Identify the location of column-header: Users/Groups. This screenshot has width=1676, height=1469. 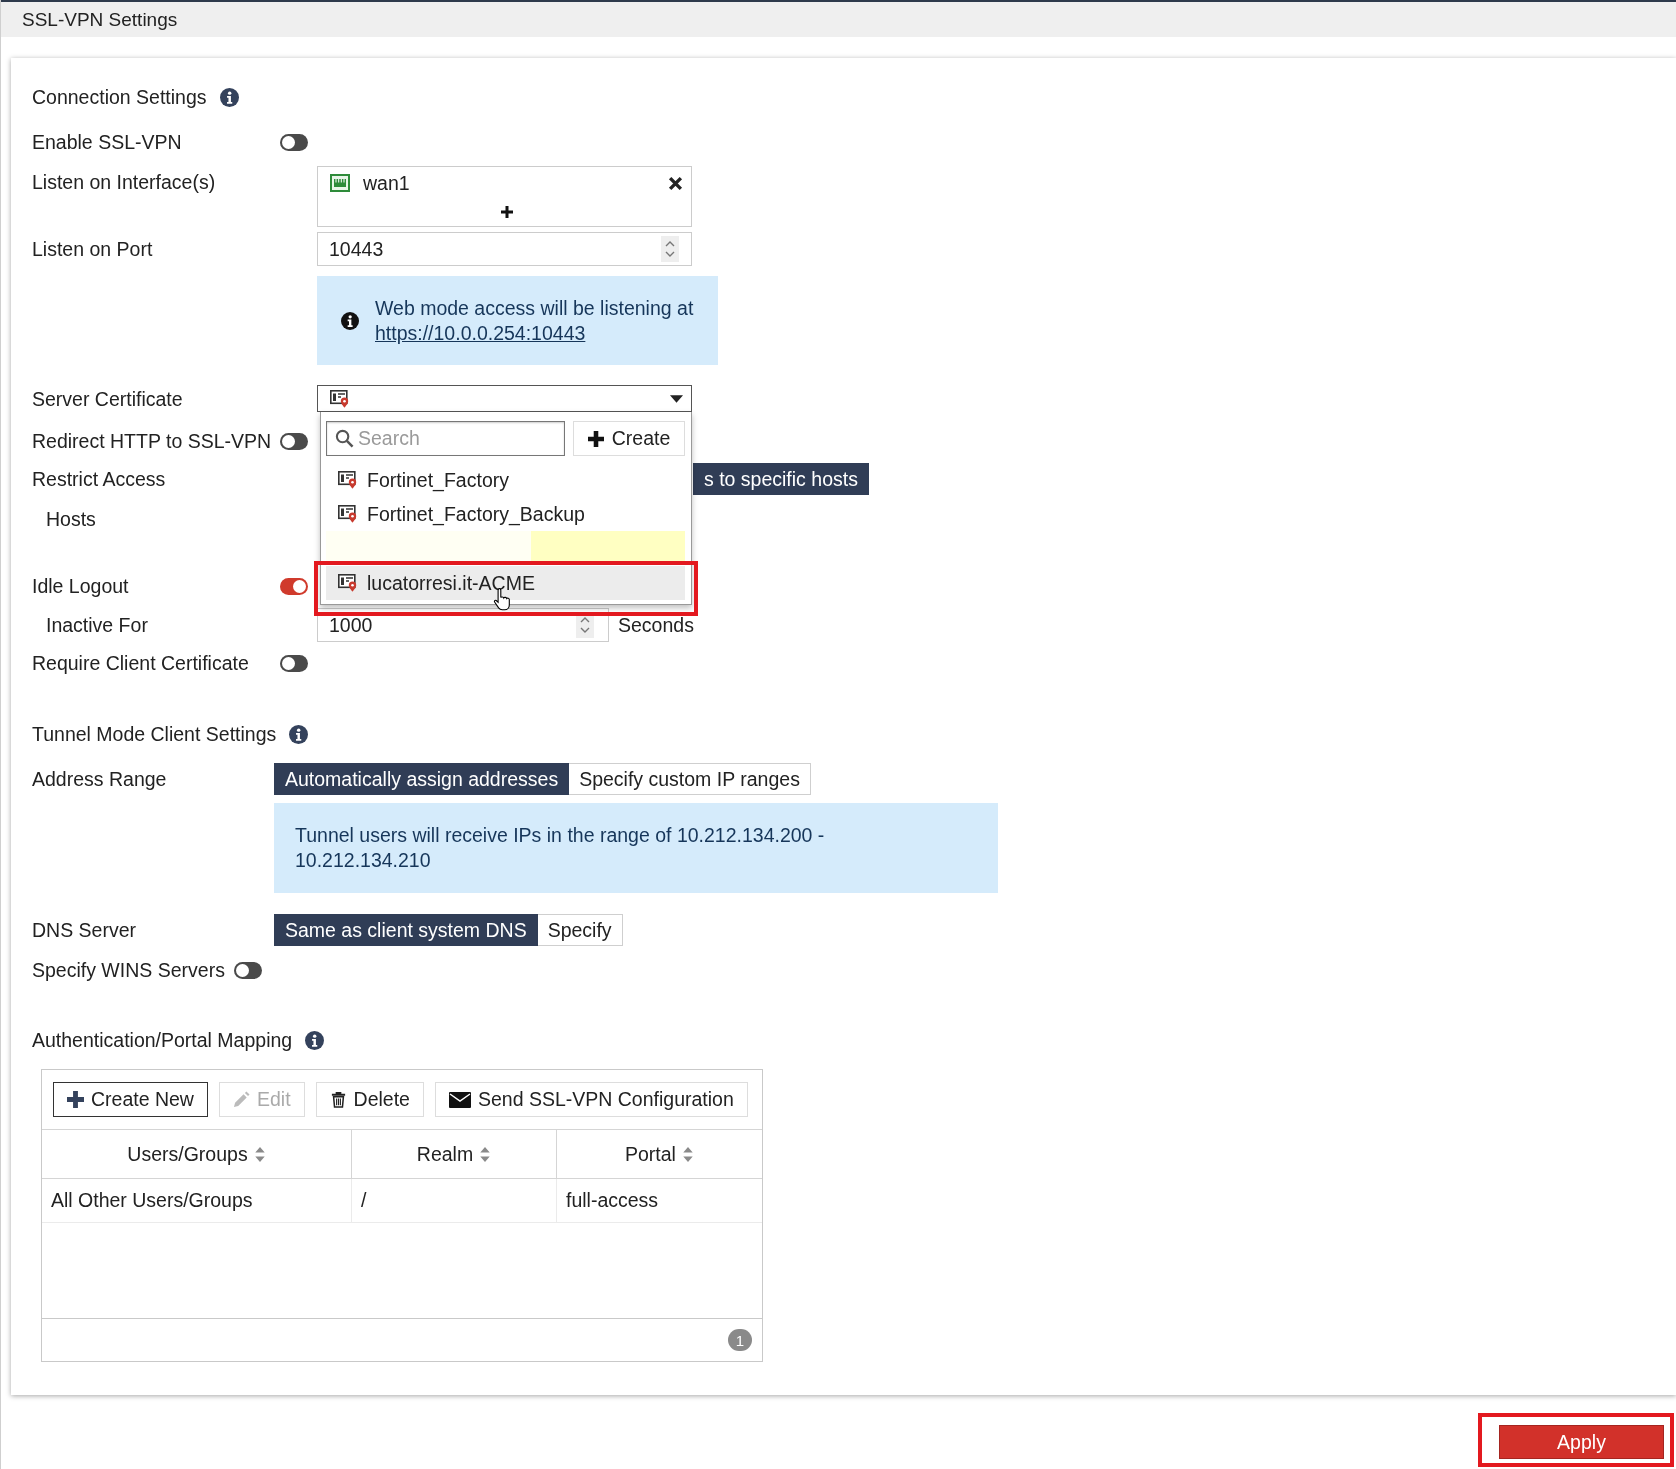
(197, 1154).